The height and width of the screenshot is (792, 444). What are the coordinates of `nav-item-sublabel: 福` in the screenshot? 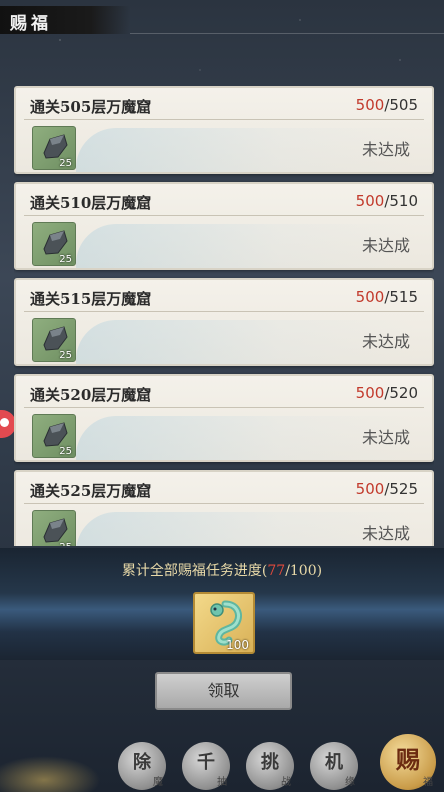 It's located at (428, 782).